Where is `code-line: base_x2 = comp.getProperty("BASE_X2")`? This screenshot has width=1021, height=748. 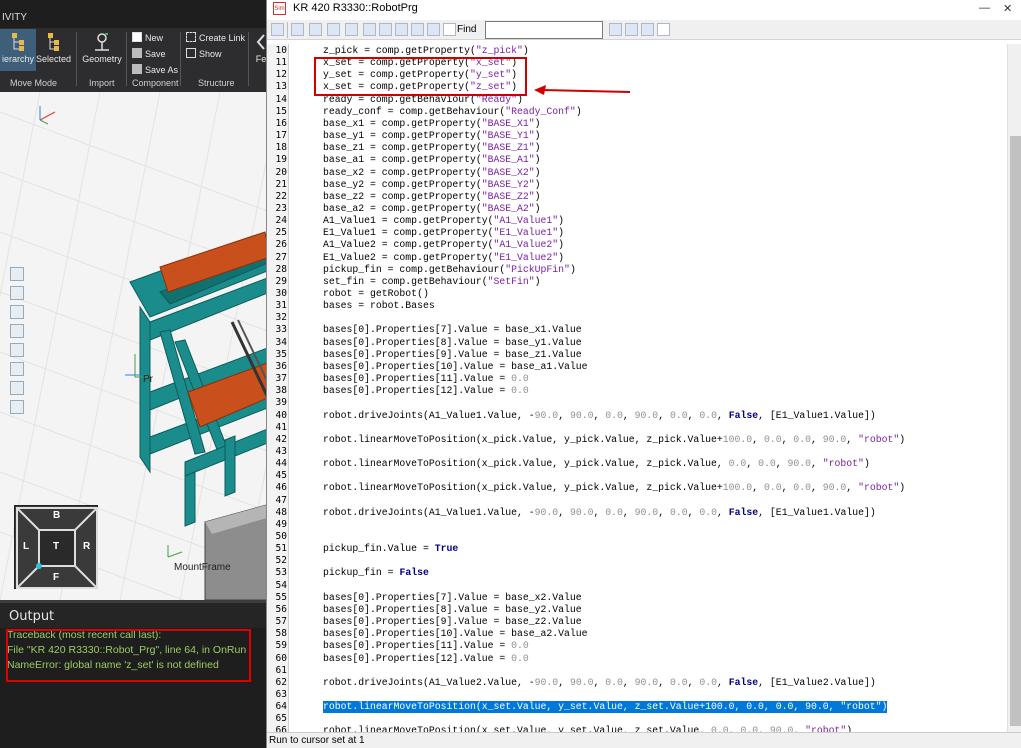
code-line: base_x2 = comp.getProperty("BASE_X2") is located at coordinates (432, 173).